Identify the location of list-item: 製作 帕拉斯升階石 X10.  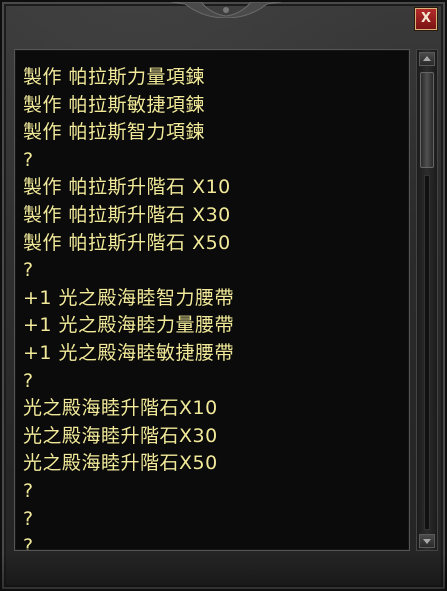
(128, 188).